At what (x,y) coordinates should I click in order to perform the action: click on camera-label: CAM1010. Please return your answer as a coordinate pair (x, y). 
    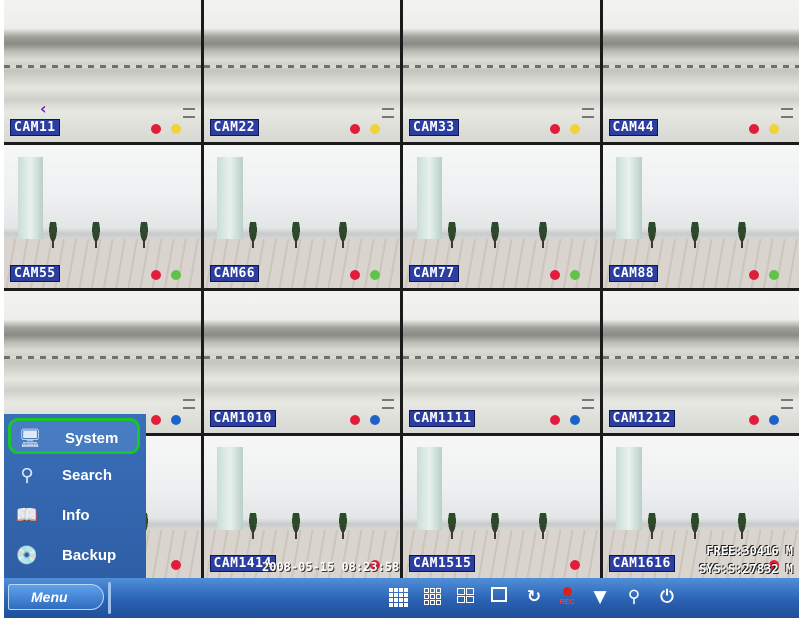
    Looking at the image, I should click on (242, 418).